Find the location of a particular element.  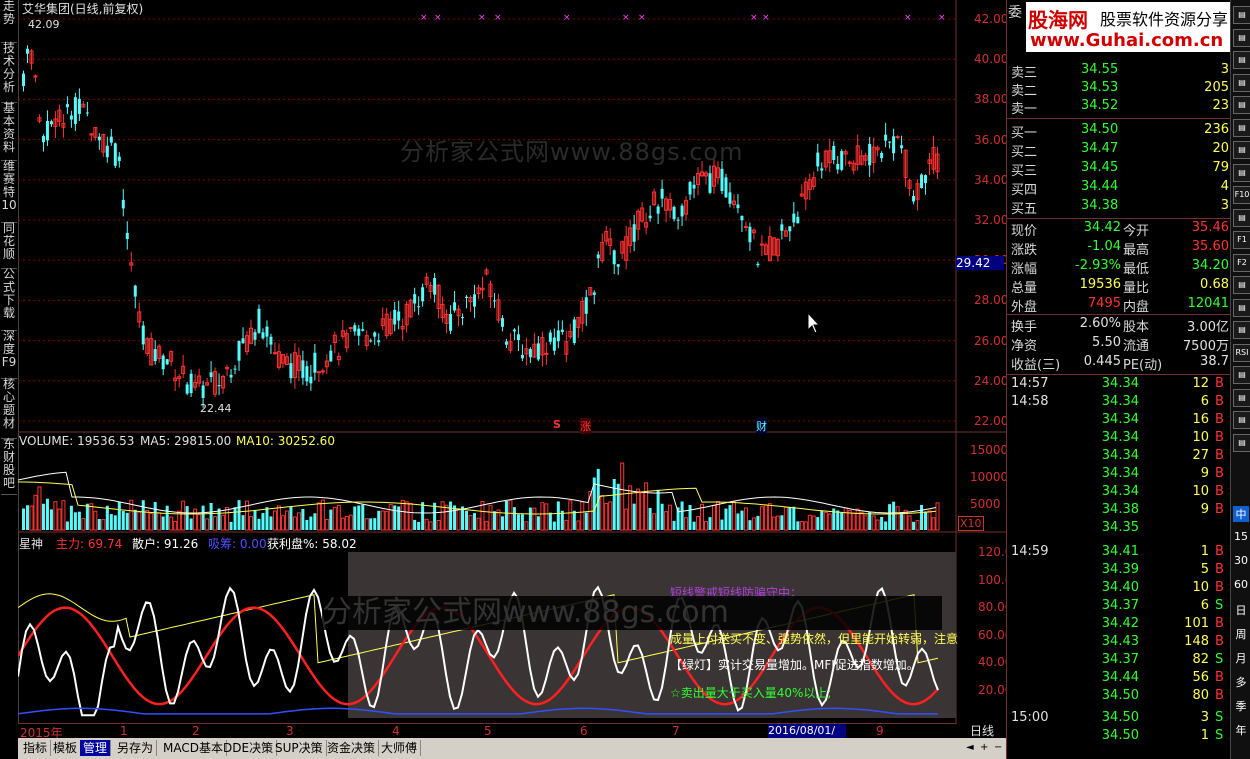

scroll-controls: ◄ + − is located at coordinates (981, 749).